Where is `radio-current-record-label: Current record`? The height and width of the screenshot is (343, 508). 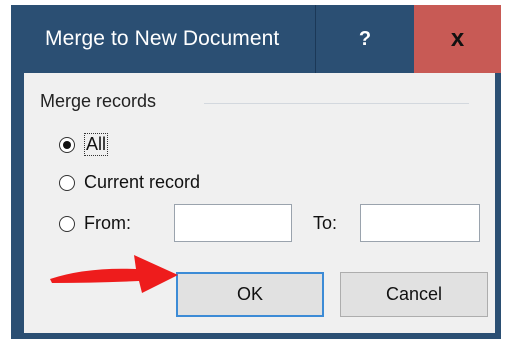 radio-current-record-label: Current record is located at coordinates (142, 182).